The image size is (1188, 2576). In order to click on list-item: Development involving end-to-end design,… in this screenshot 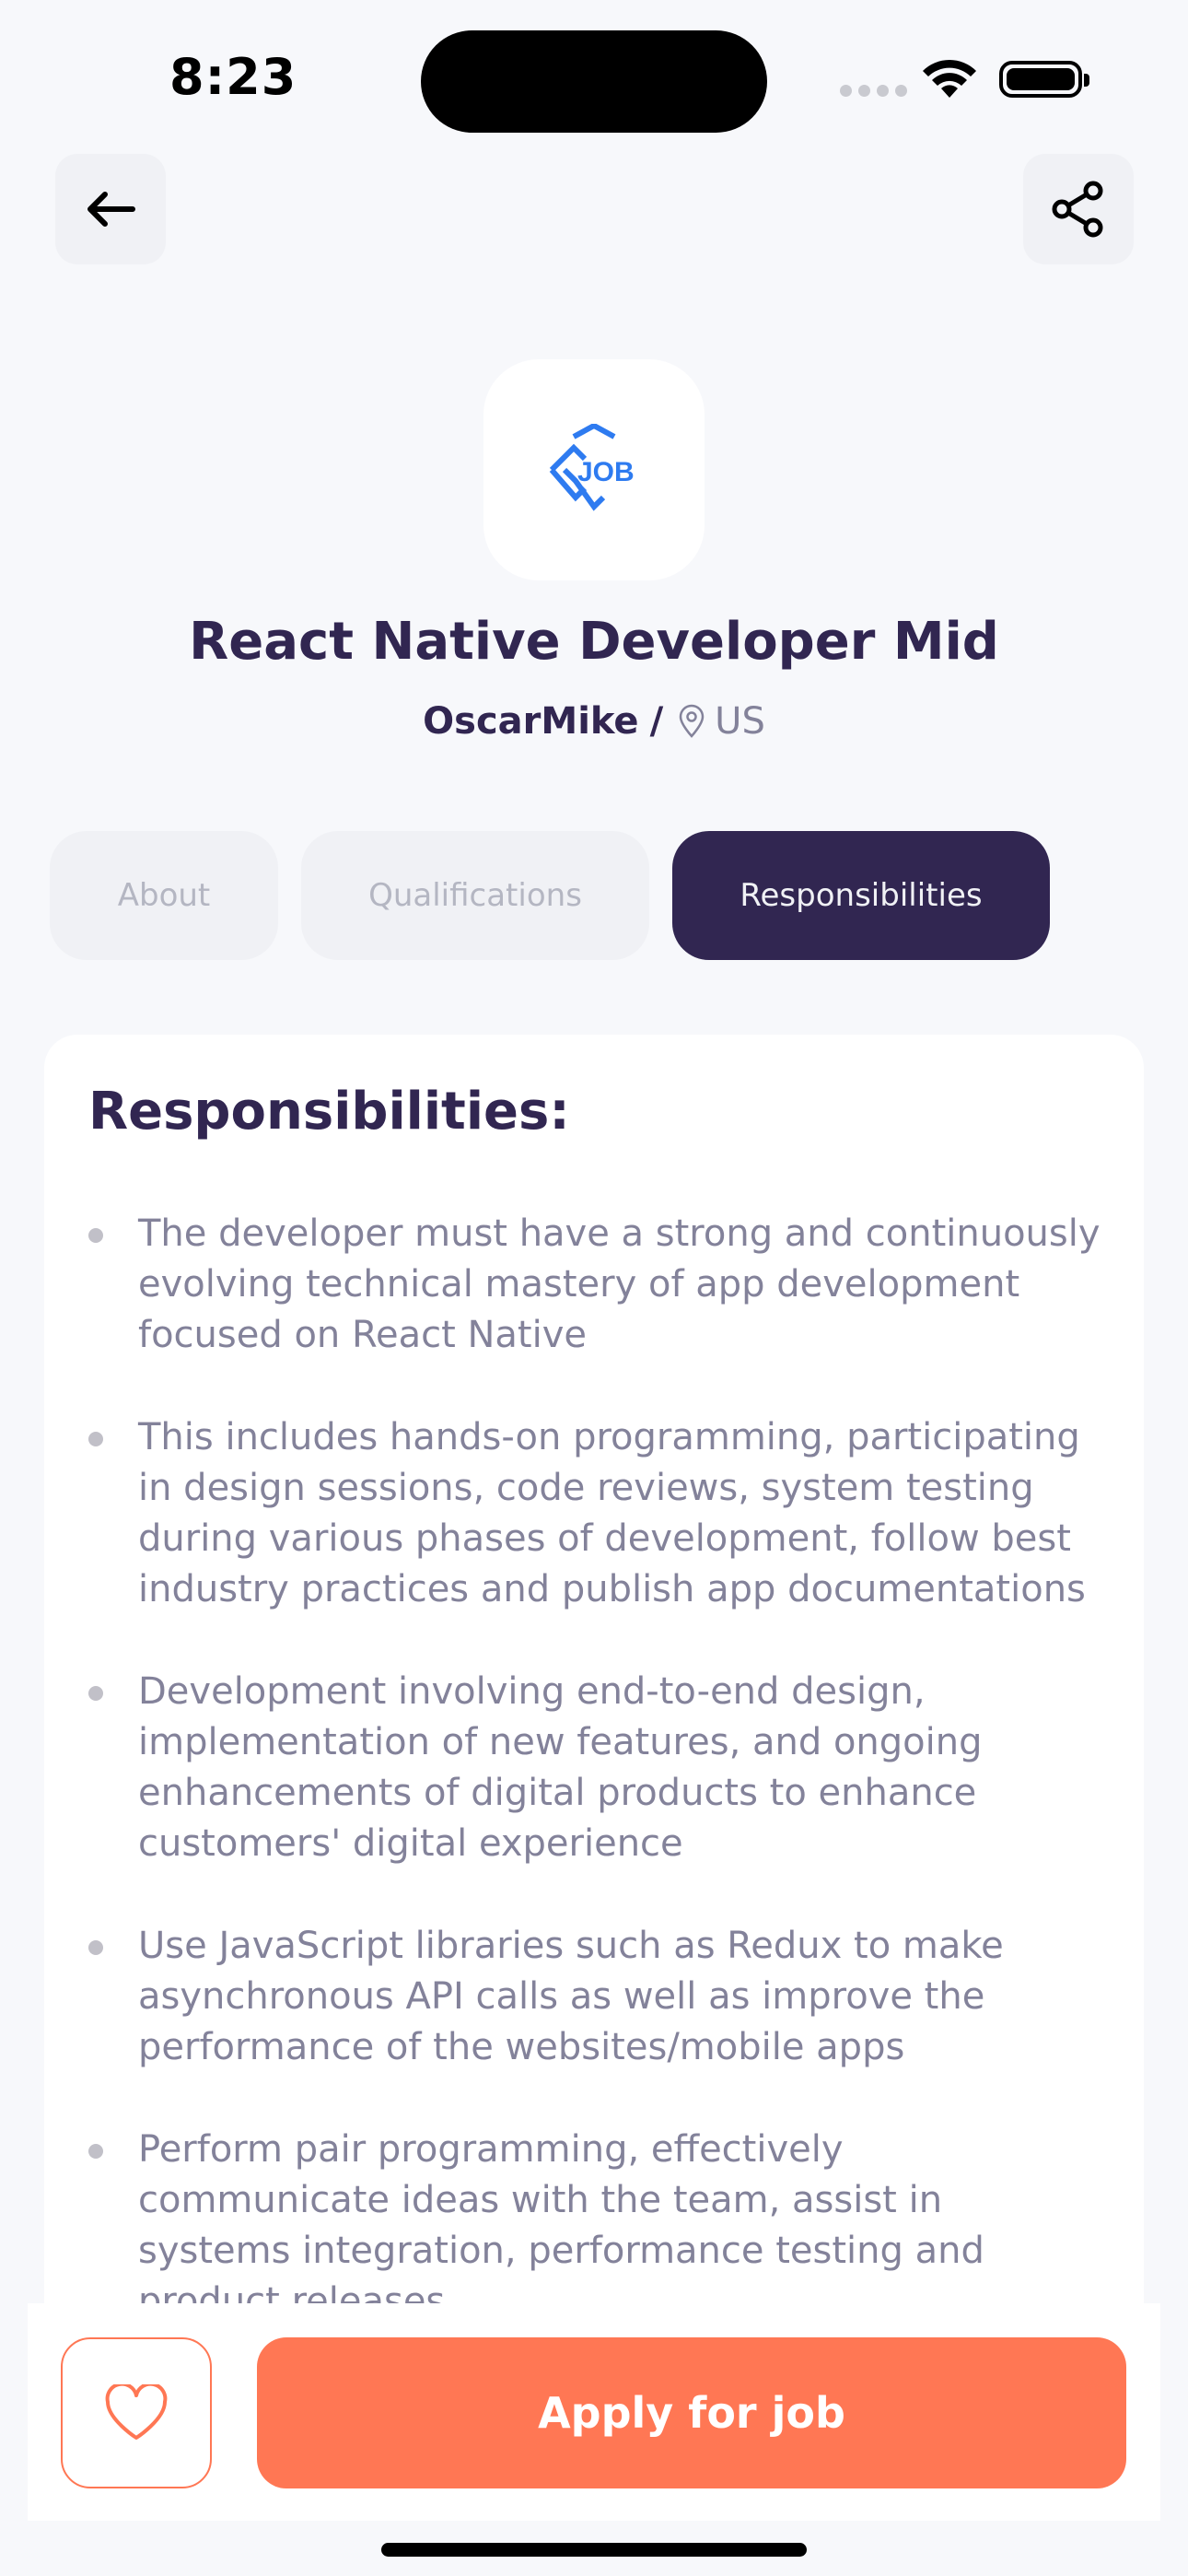, I will do `click(594, 1768)`.